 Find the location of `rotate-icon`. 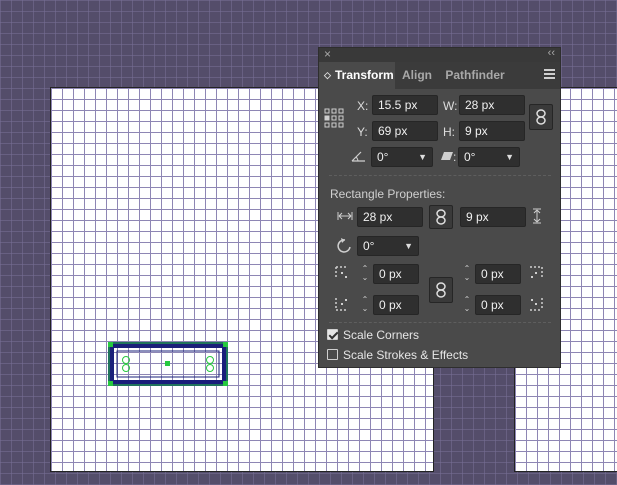

rotate-icon is located at coordinates (344, 245).